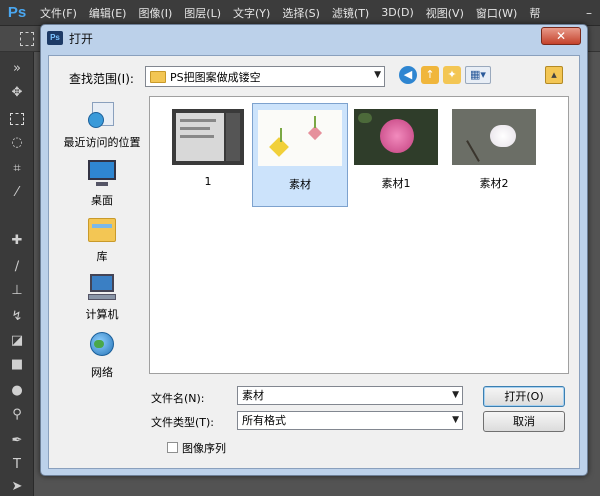  What do you see at coordinates (102, 200) in the screenshot?
I see `place-label: 桌面` at bounding box center [102, 200].